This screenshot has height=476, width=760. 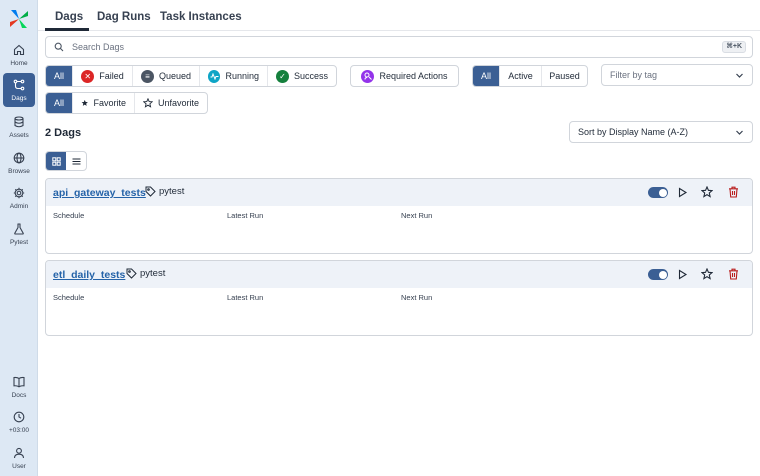 What do you see at coordinates (67, 29) in the screenshot?
I see `tab-active-indicator` at bounding box center [67, 29].